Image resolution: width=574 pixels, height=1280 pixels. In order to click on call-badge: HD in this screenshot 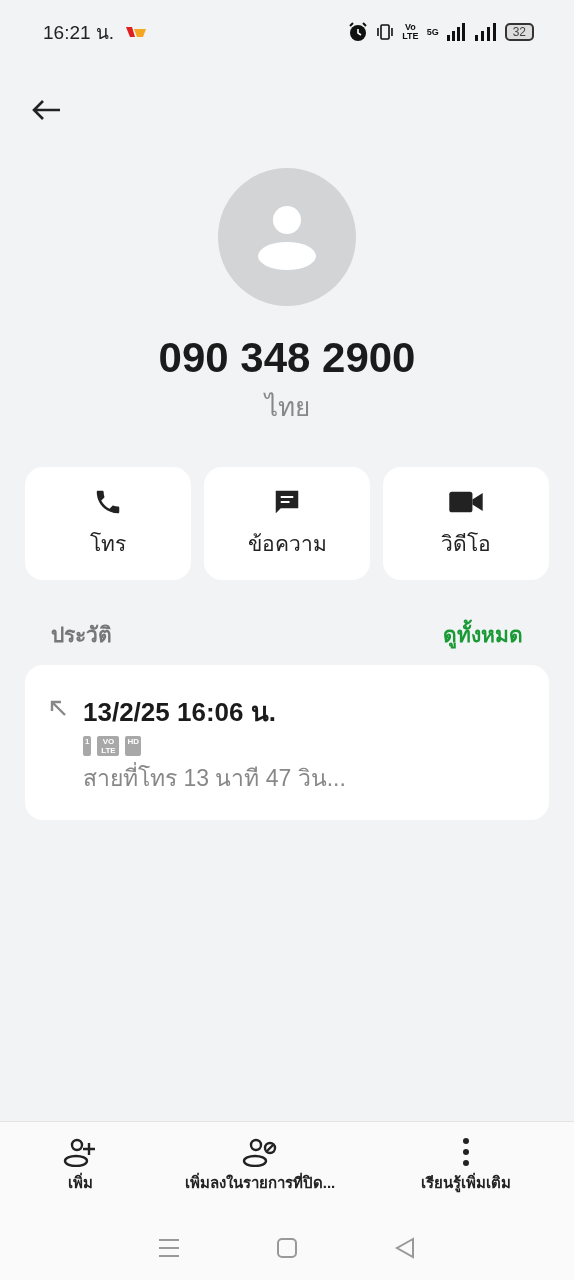, I will do `click(133, 746)`.